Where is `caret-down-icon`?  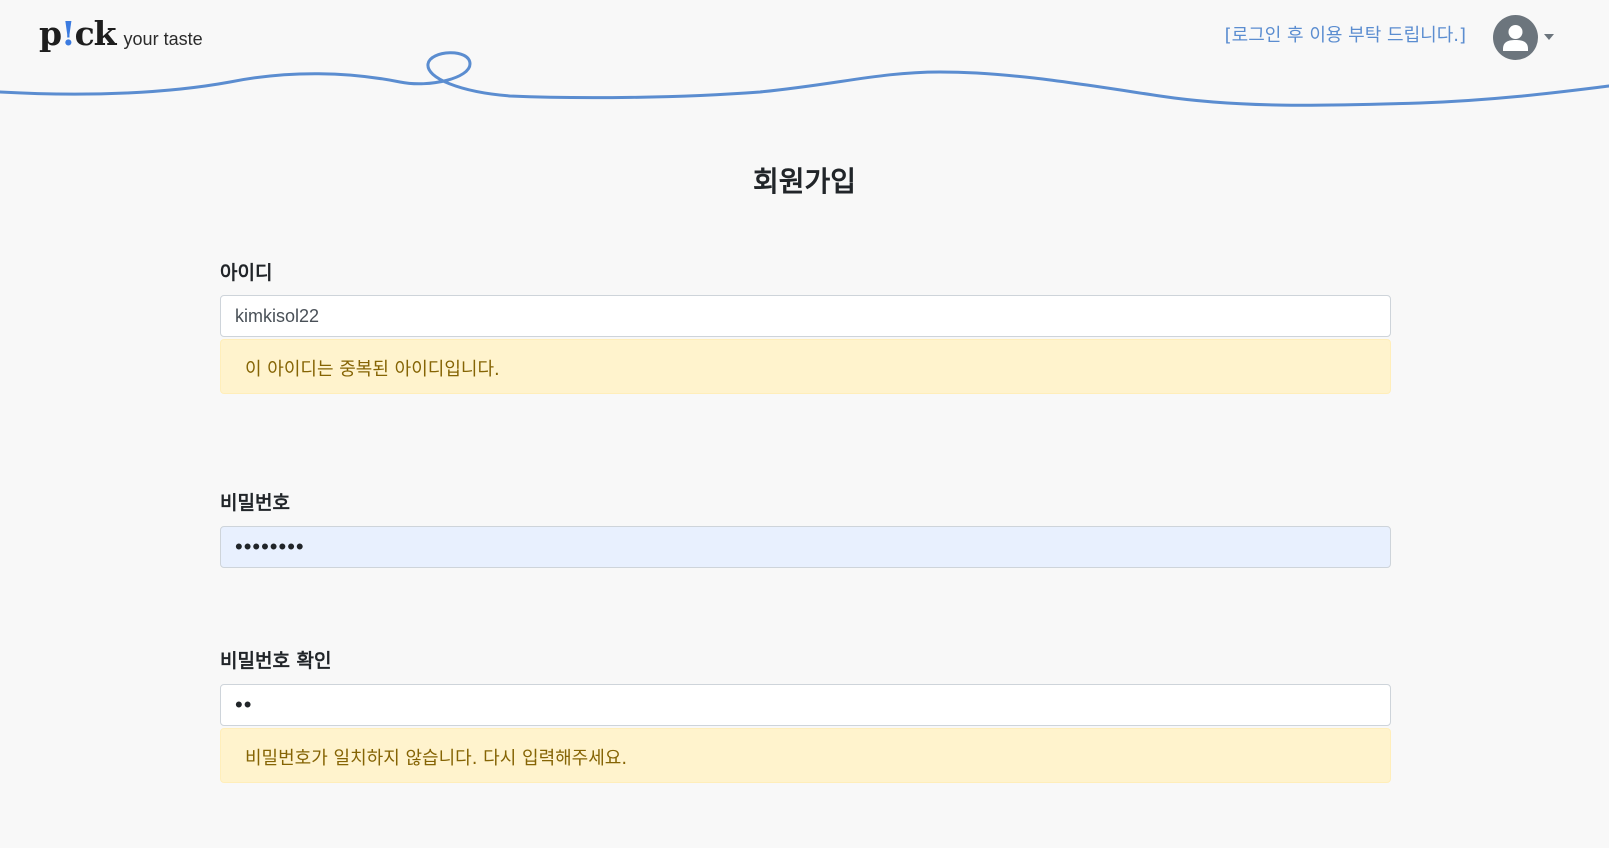 caret-down-icon is located at coordinates (1549, 37).